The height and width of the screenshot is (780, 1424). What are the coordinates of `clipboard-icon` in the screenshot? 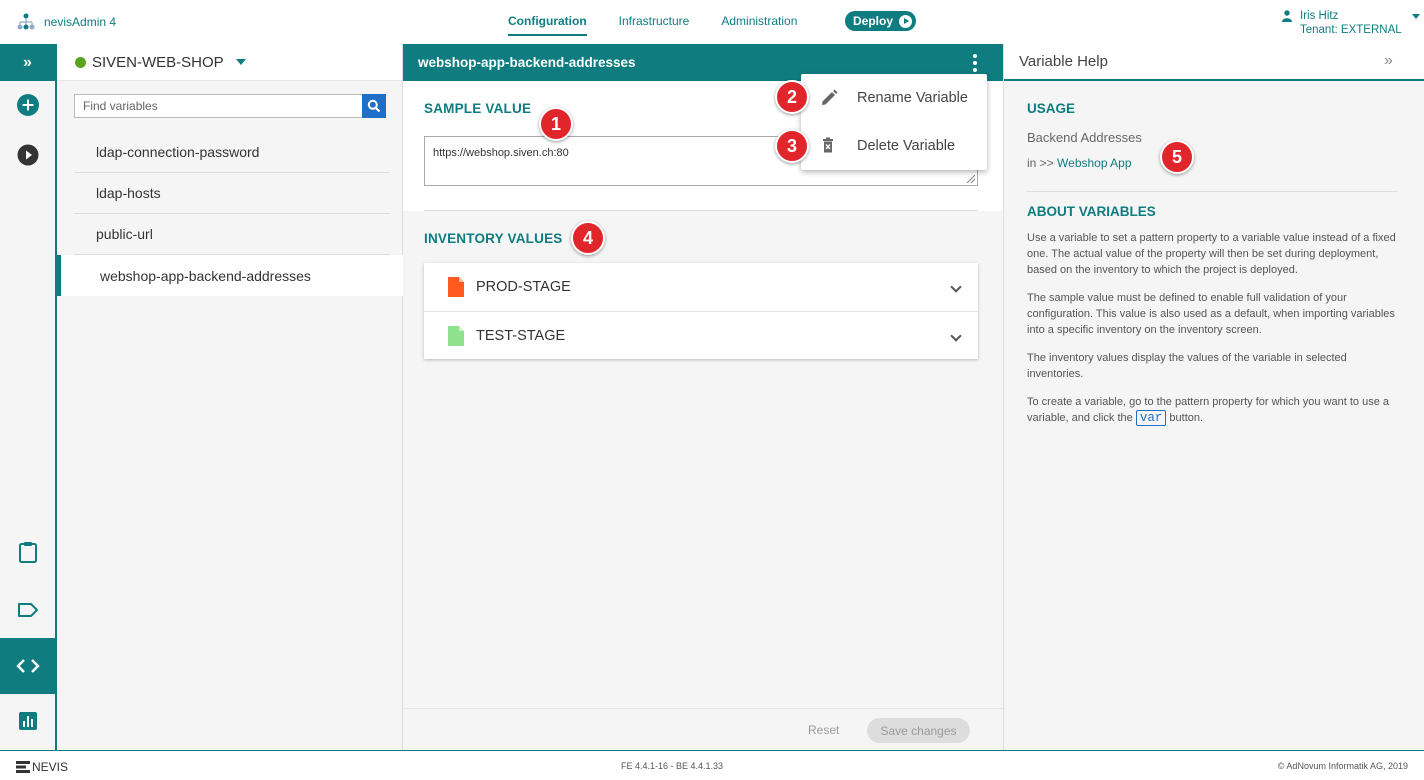 It's located at (28, 552).